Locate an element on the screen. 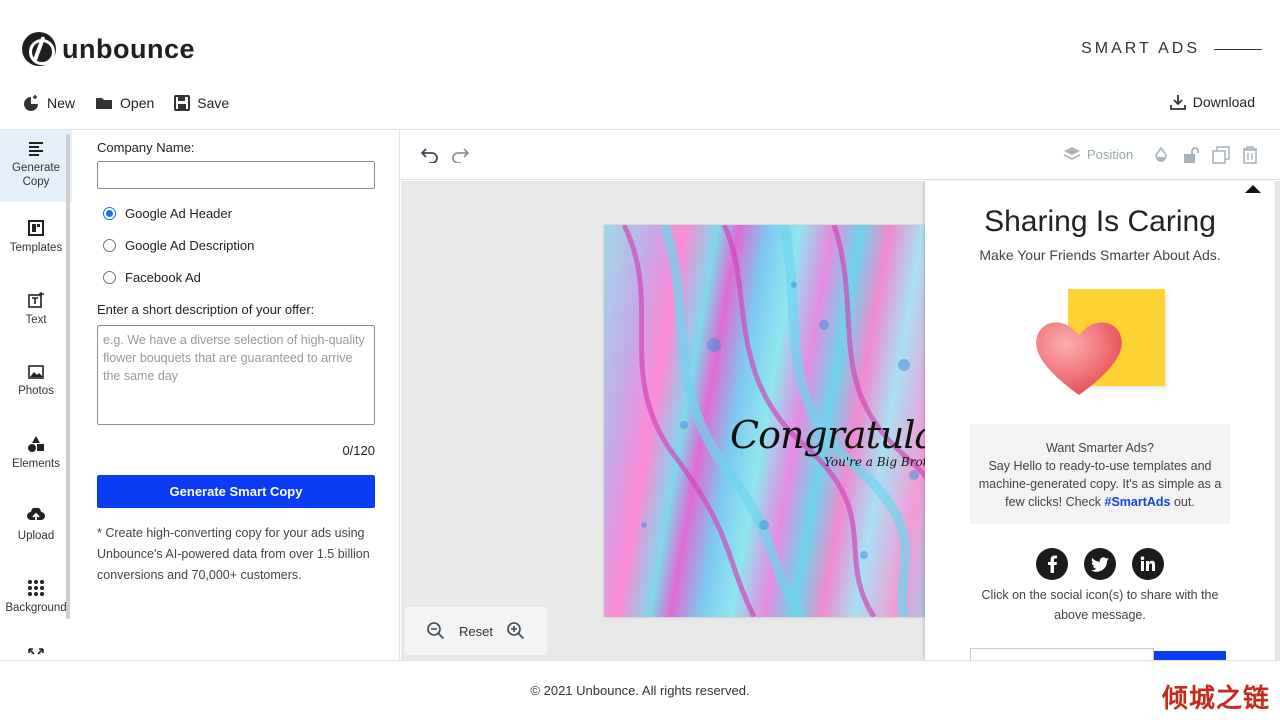 Image resolution: width=1280 pixels, height=720 pixels. sidebar-item-label: Elements is located at coordinates (36, 464).